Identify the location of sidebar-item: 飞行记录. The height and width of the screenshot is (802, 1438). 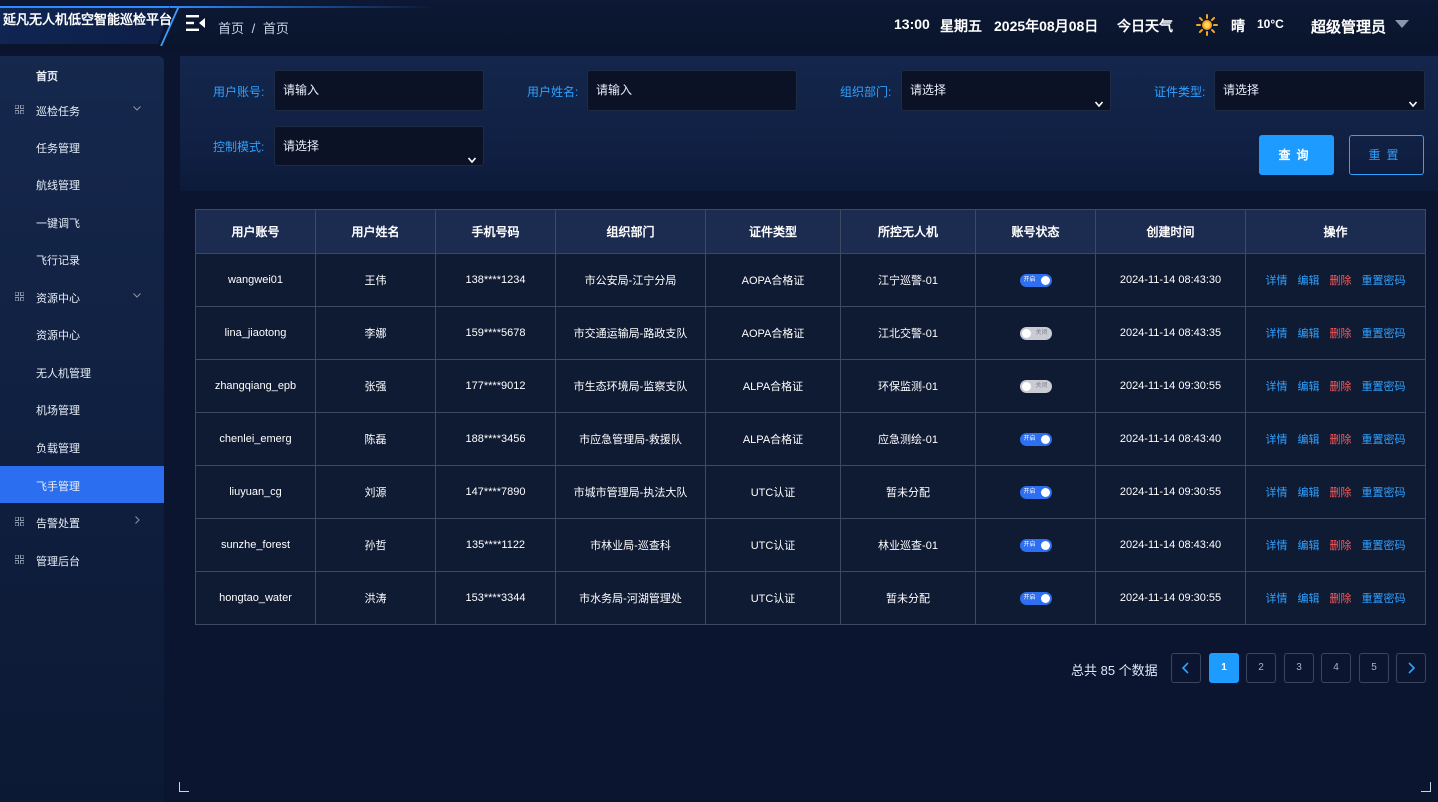
(82, 258).